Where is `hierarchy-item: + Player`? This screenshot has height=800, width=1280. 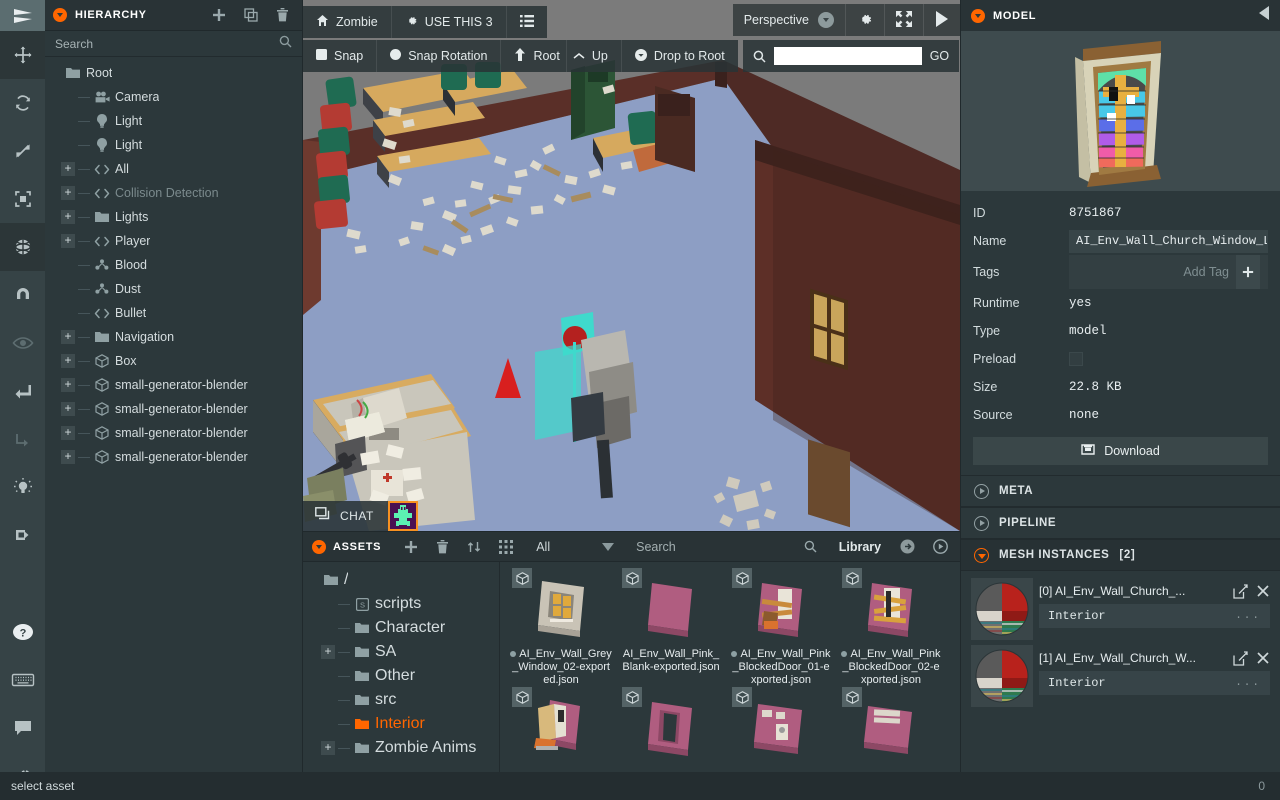 hierarchy-item: + Player is located at coordinates (173, 241).